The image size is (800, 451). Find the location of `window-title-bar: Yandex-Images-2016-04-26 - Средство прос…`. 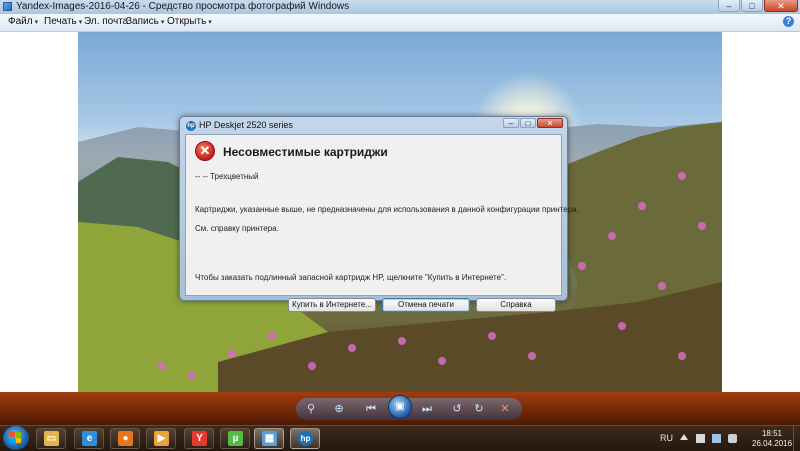

window-title-bar: Yandex-Images-2016-04-26 - Средство прос… is located at coordinates (400, 7).